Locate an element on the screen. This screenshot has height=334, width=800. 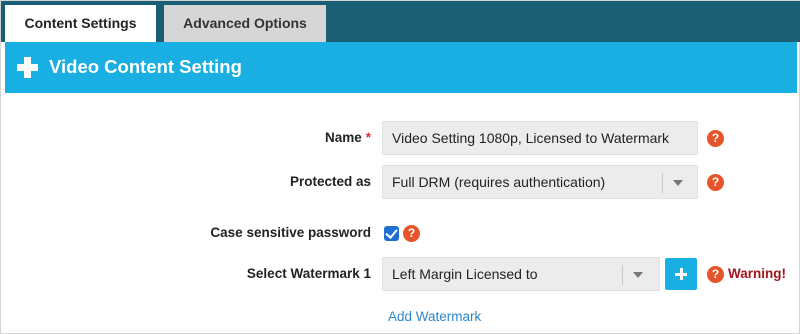
watermark-select: Left Margin Licensed to is located at coordinates (521, 274).